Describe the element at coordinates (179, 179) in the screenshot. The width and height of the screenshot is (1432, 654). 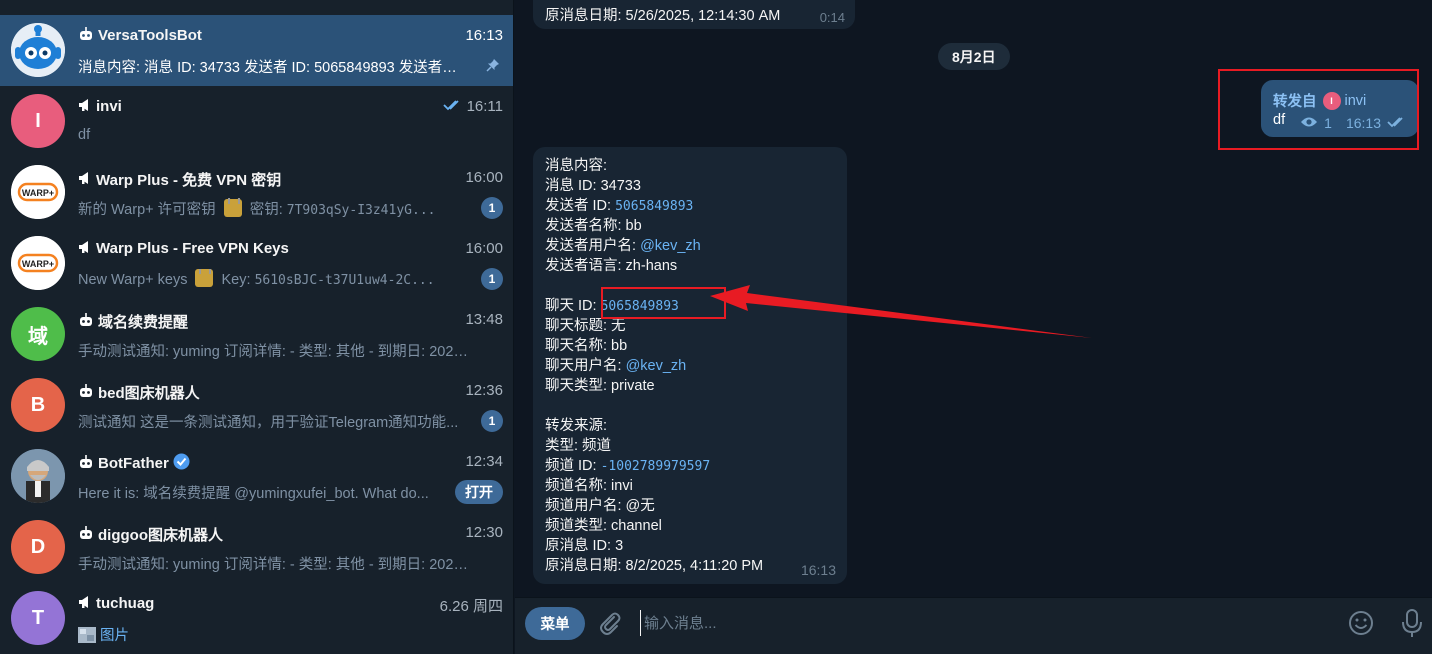
I see `chat-name: Warp Plus - 免费 VPN 密钥` at that location.